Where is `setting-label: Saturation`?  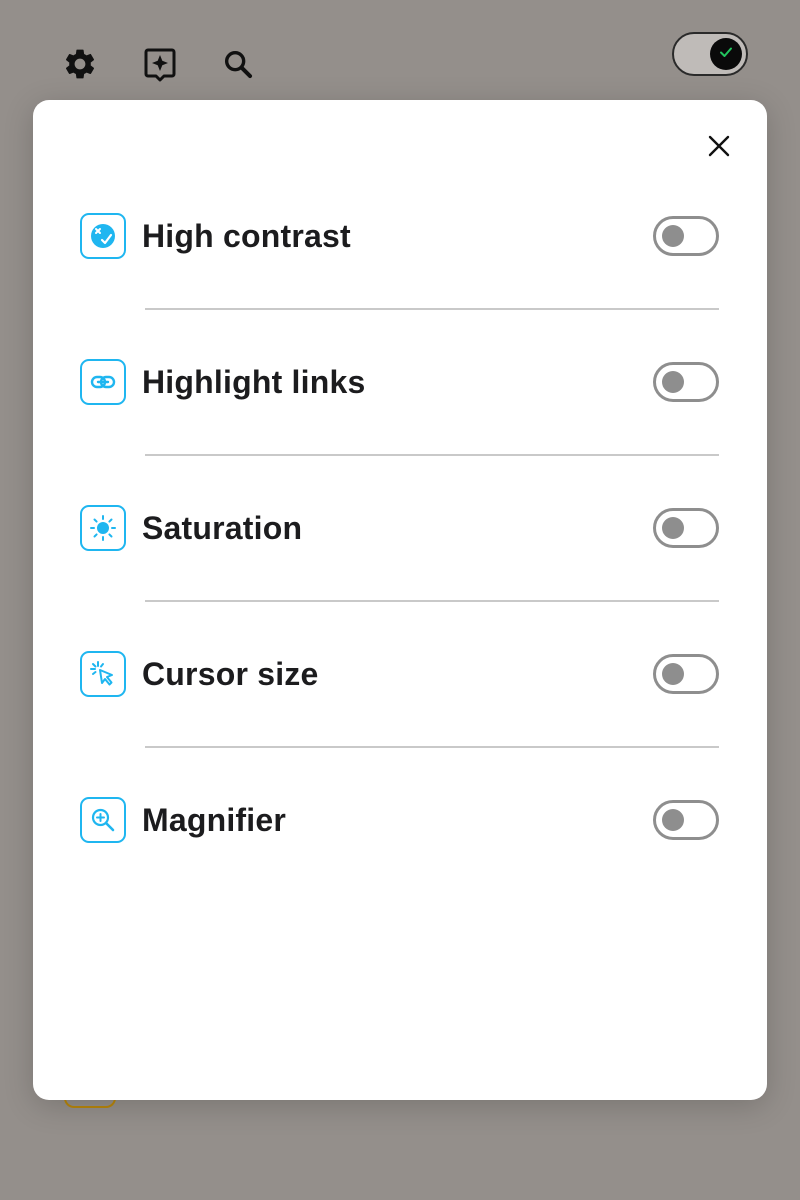
setting-label: Saturation is located at coordinates (222, 528).